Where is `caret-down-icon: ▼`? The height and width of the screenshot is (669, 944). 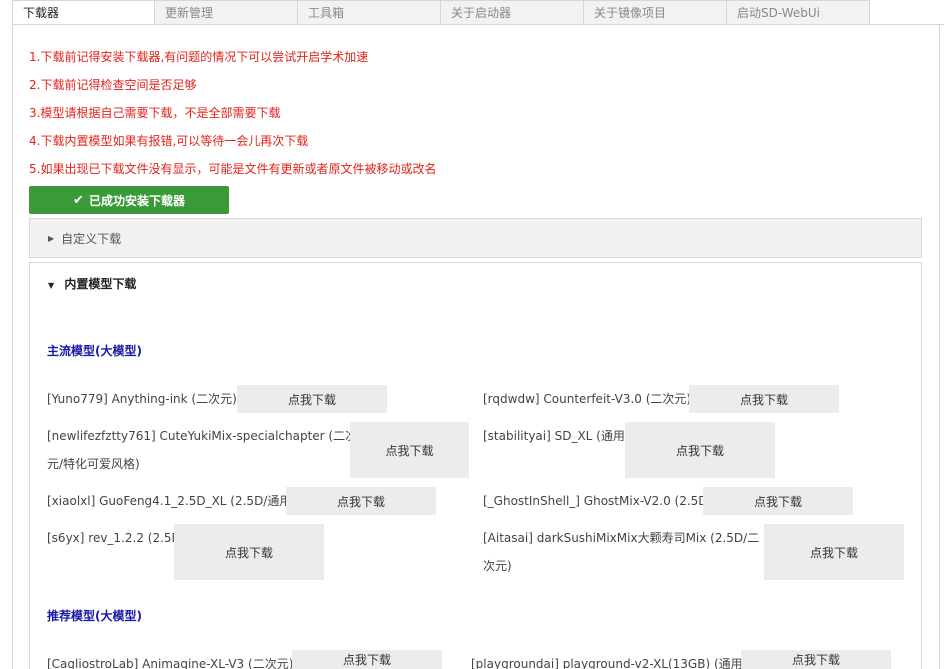 caret-down-icon: ▼ is located at coordinates (51, 285).